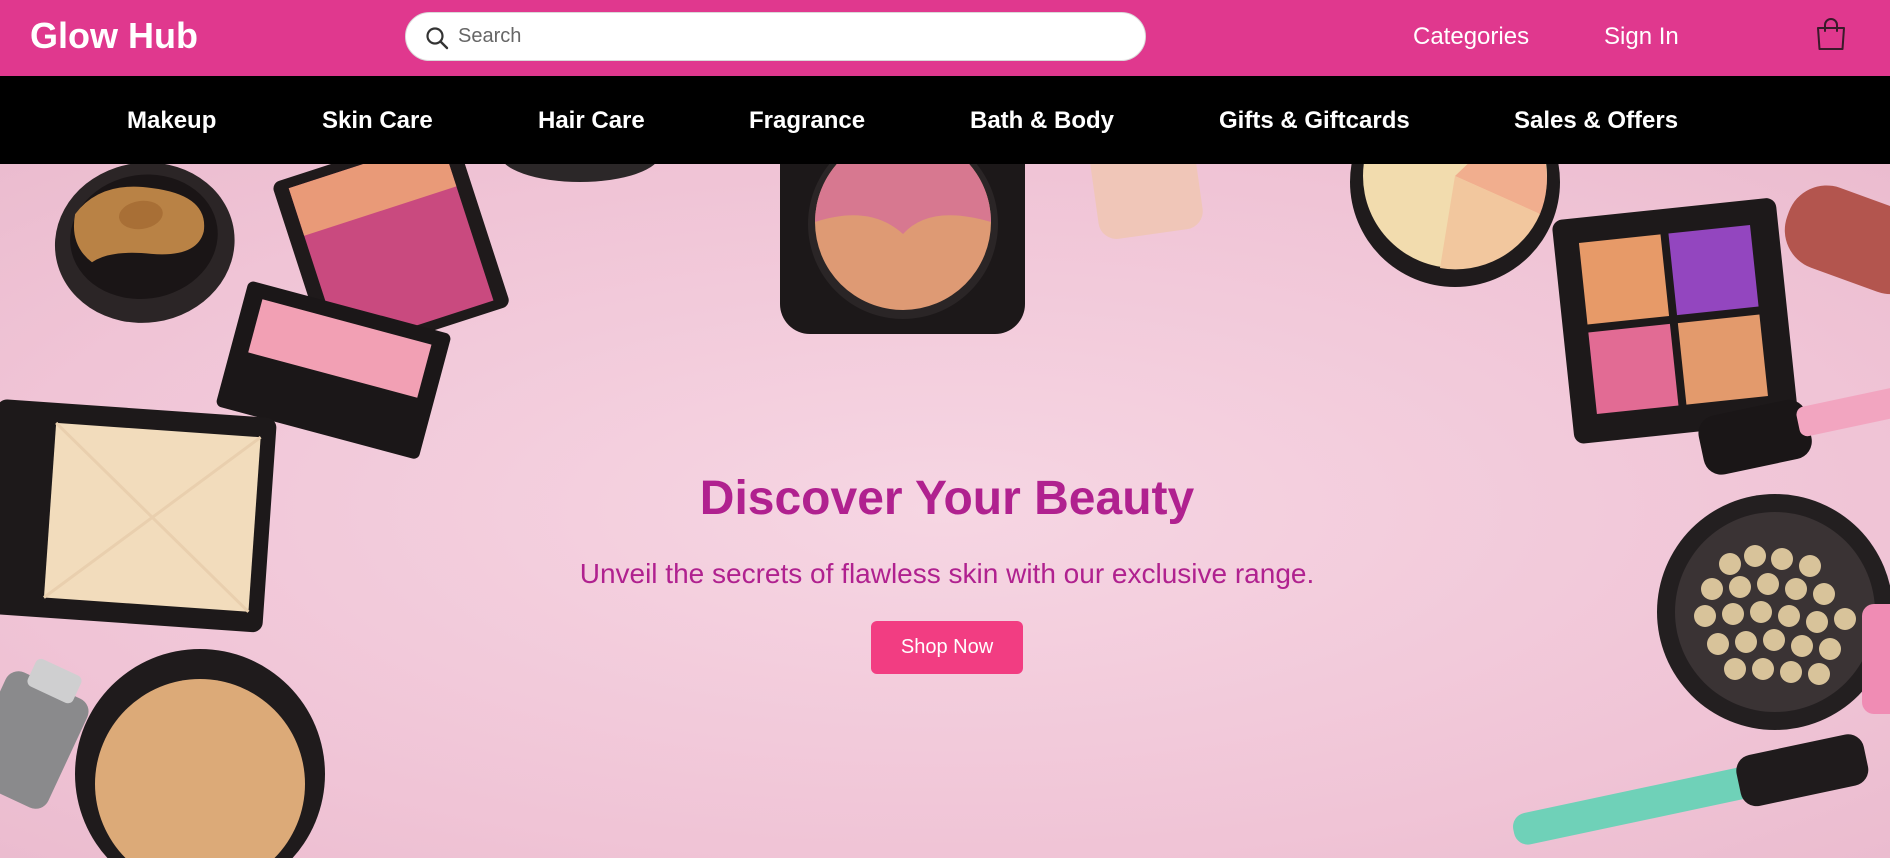  Describe the element at coordinates (114, 36) in the screenshot. I see `site-logo: Glow Hub` at that location.